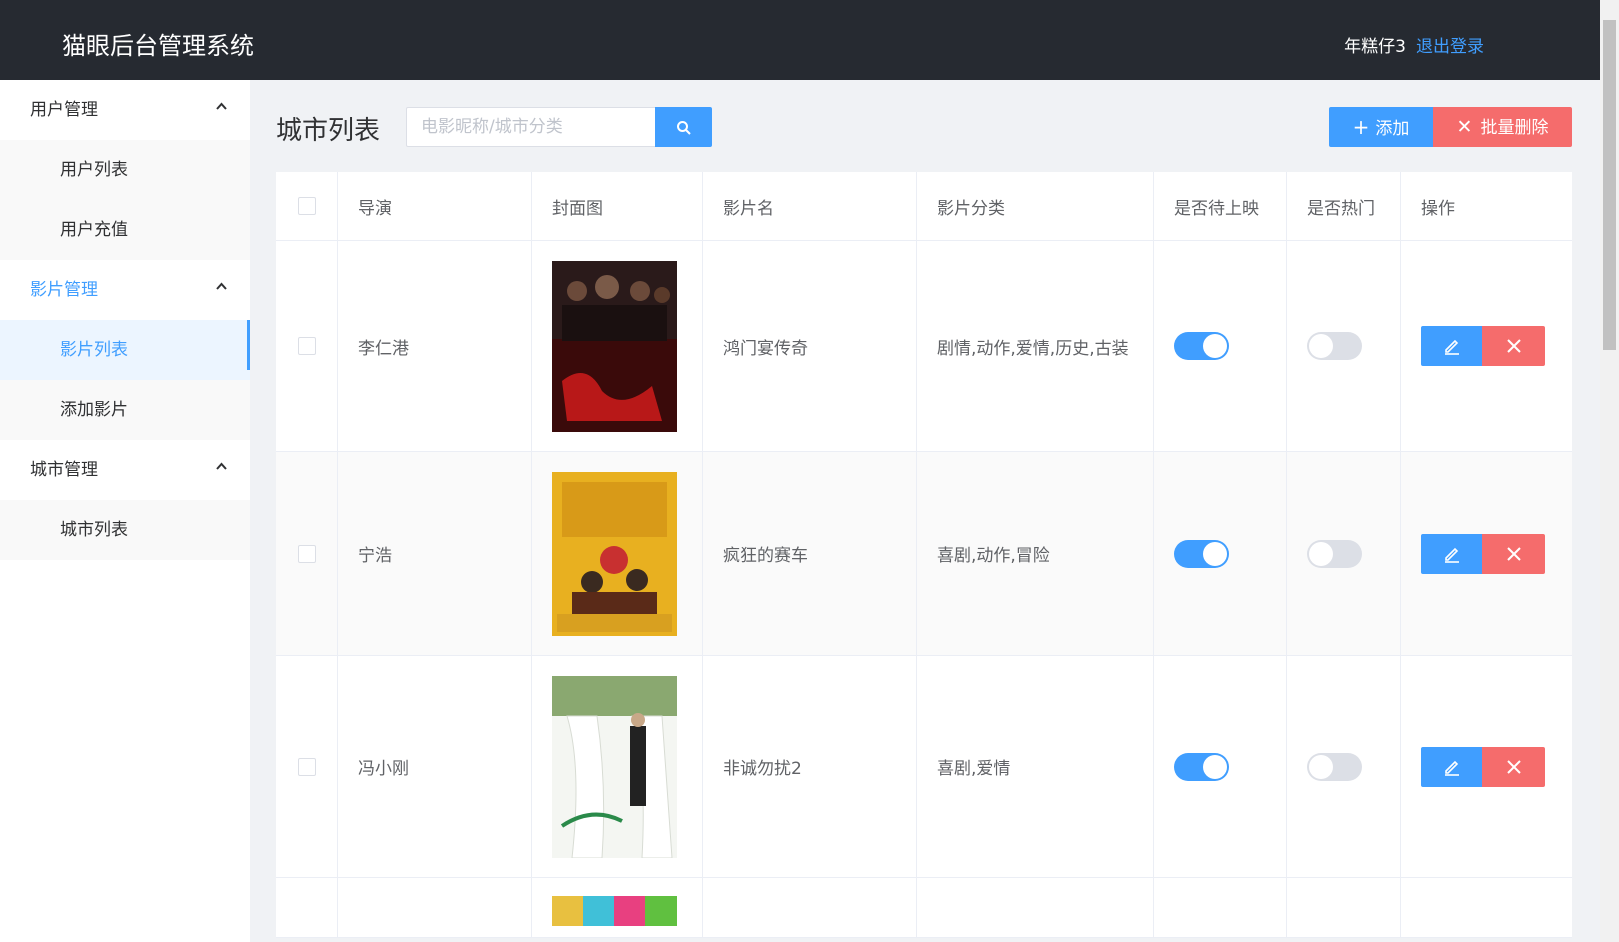 The width and height of the screenshot is (1619, 942). Describe the element at coordinates (125, 230) in the screenshot. I see `sidebar-item-user-recharge: 用户充值` at that location.